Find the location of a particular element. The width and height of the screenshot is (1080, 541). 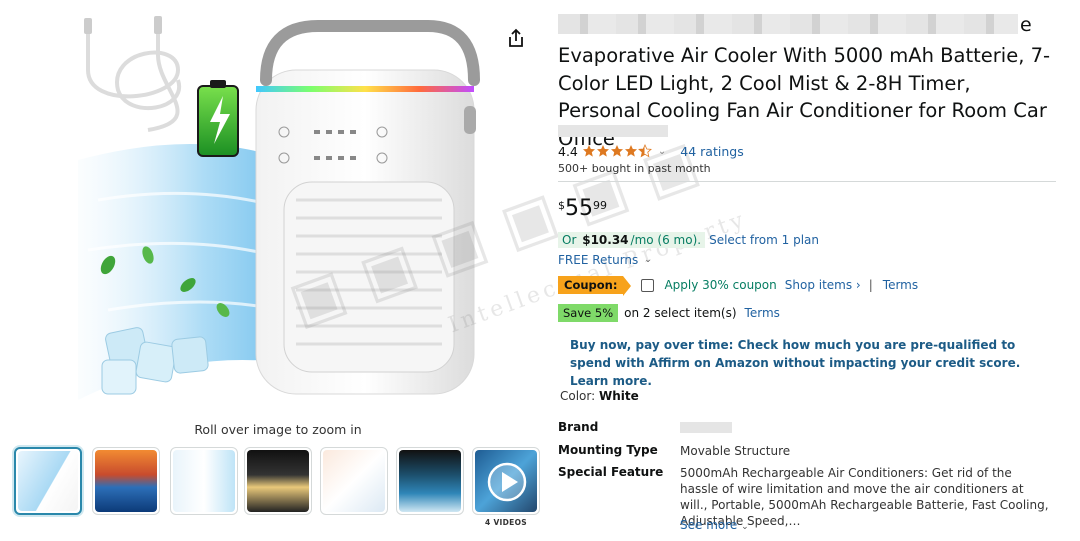

spec-key: Mounting Type is located at coordinates (608, 450).